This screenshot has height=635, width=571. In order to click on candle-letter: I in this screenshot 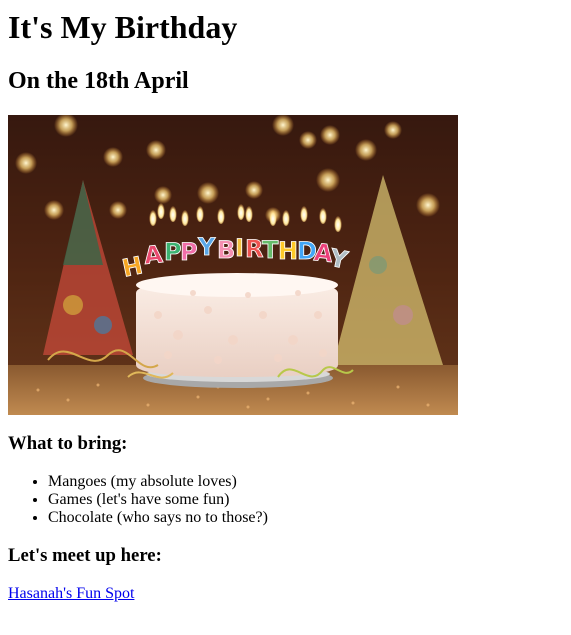, I will do `click(239, 248)`.